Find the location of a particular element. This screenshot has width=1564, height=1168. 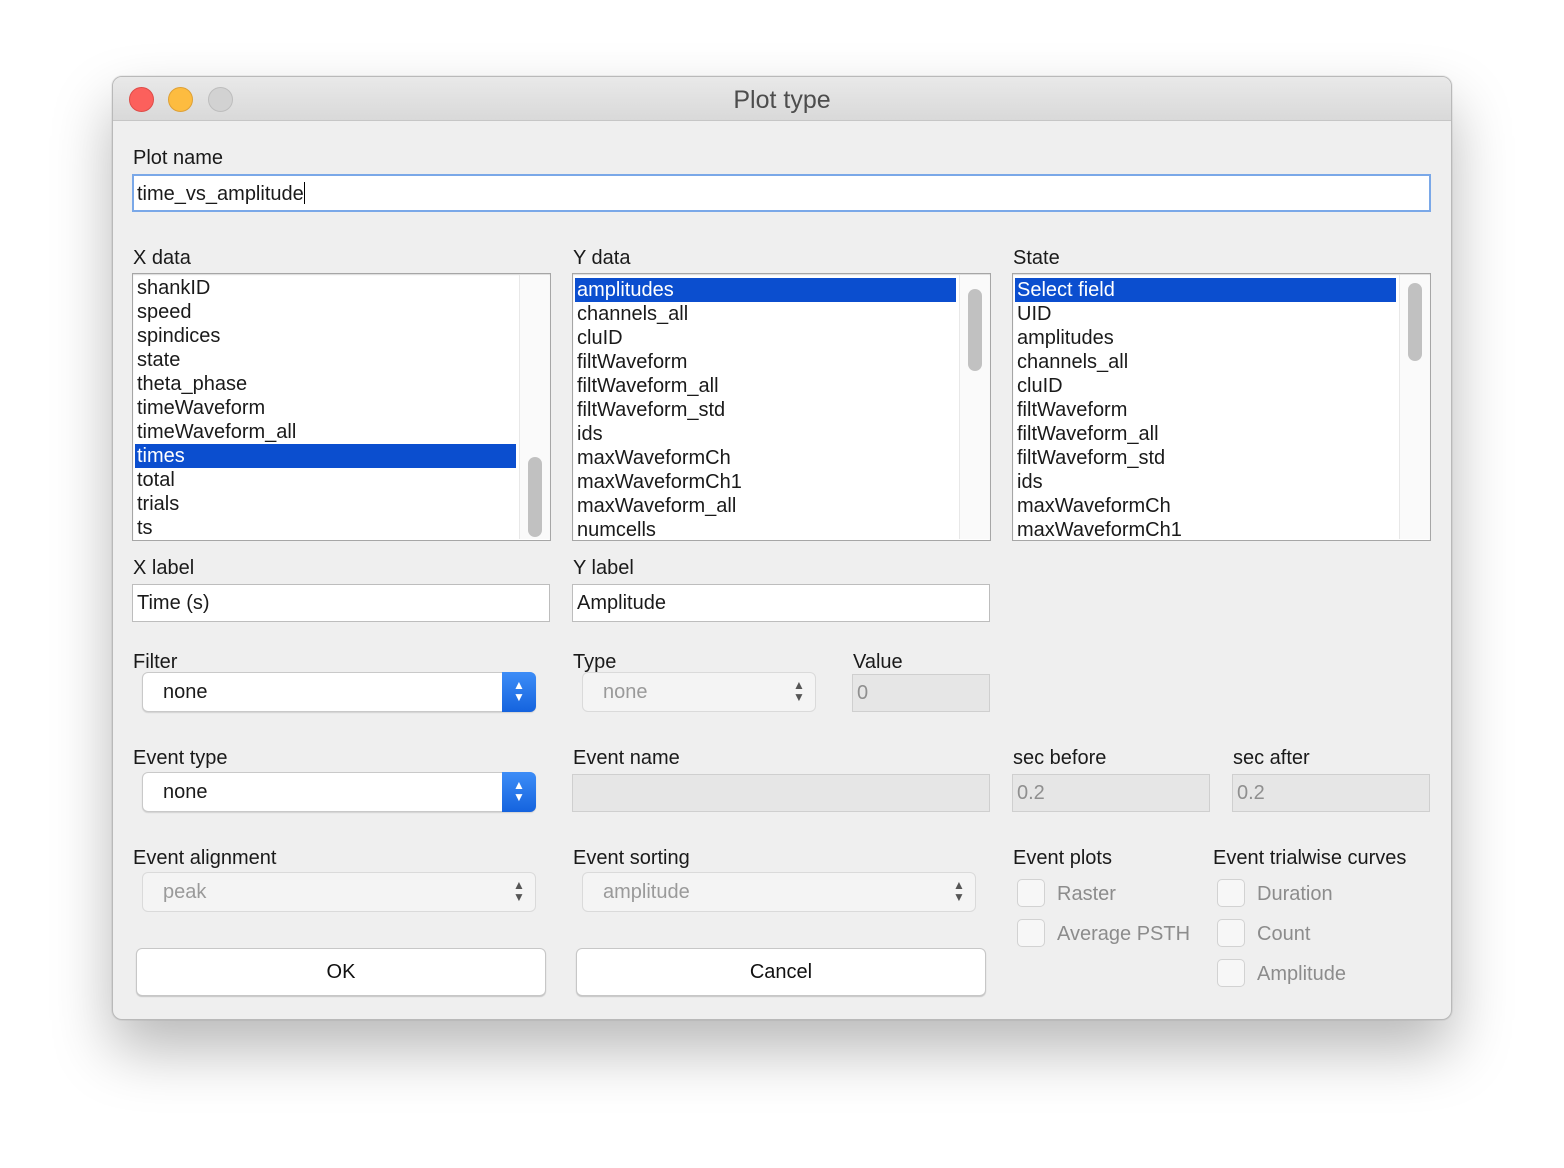

filter-label: Filter is located at coordinates (155, 662).